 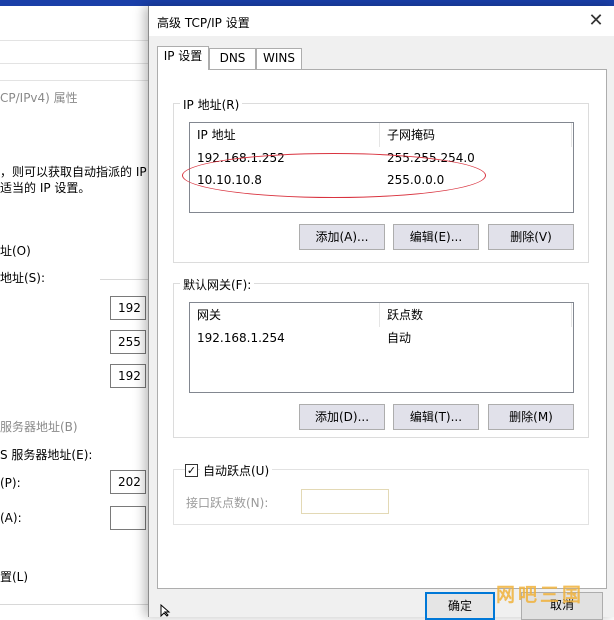 I want to click on ok-button: 确定, so click(x=460, y=606).